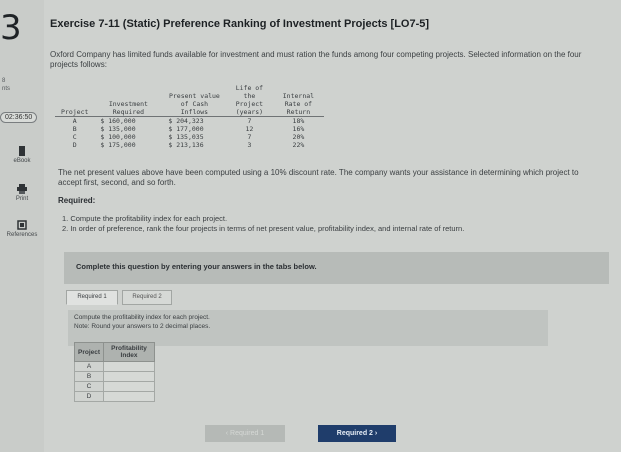 This screenshot has height=452, width=621. I want to click on previous-button: ‹ Required 1, so click(245, 433).